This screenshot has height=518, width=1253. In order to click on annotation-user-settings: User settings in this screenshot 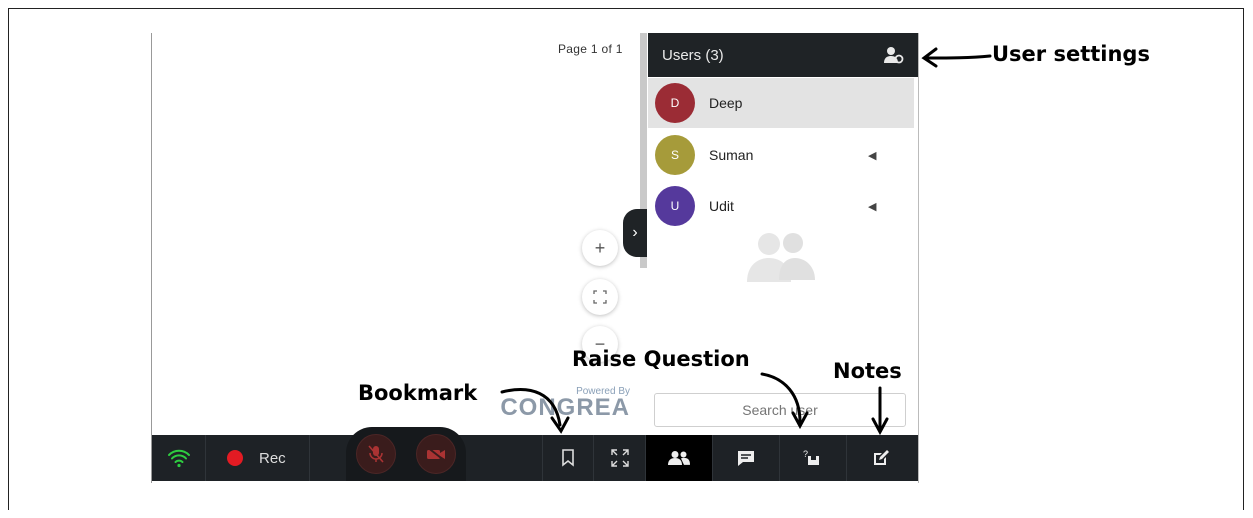, I will do `click(1071, 54)`.